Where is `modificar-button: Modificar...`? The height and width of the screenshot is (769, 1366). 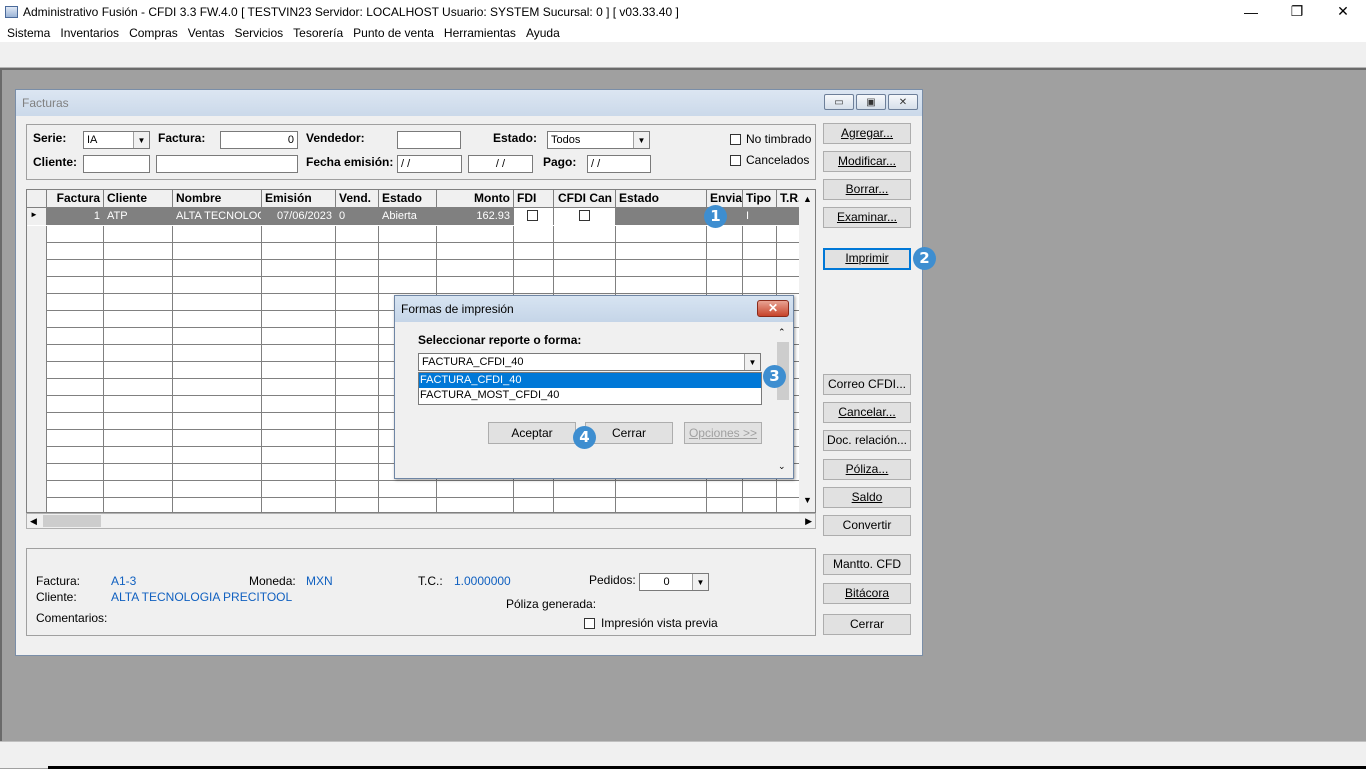
modificar-button: Modificar... is located at coordinates (867, 161).